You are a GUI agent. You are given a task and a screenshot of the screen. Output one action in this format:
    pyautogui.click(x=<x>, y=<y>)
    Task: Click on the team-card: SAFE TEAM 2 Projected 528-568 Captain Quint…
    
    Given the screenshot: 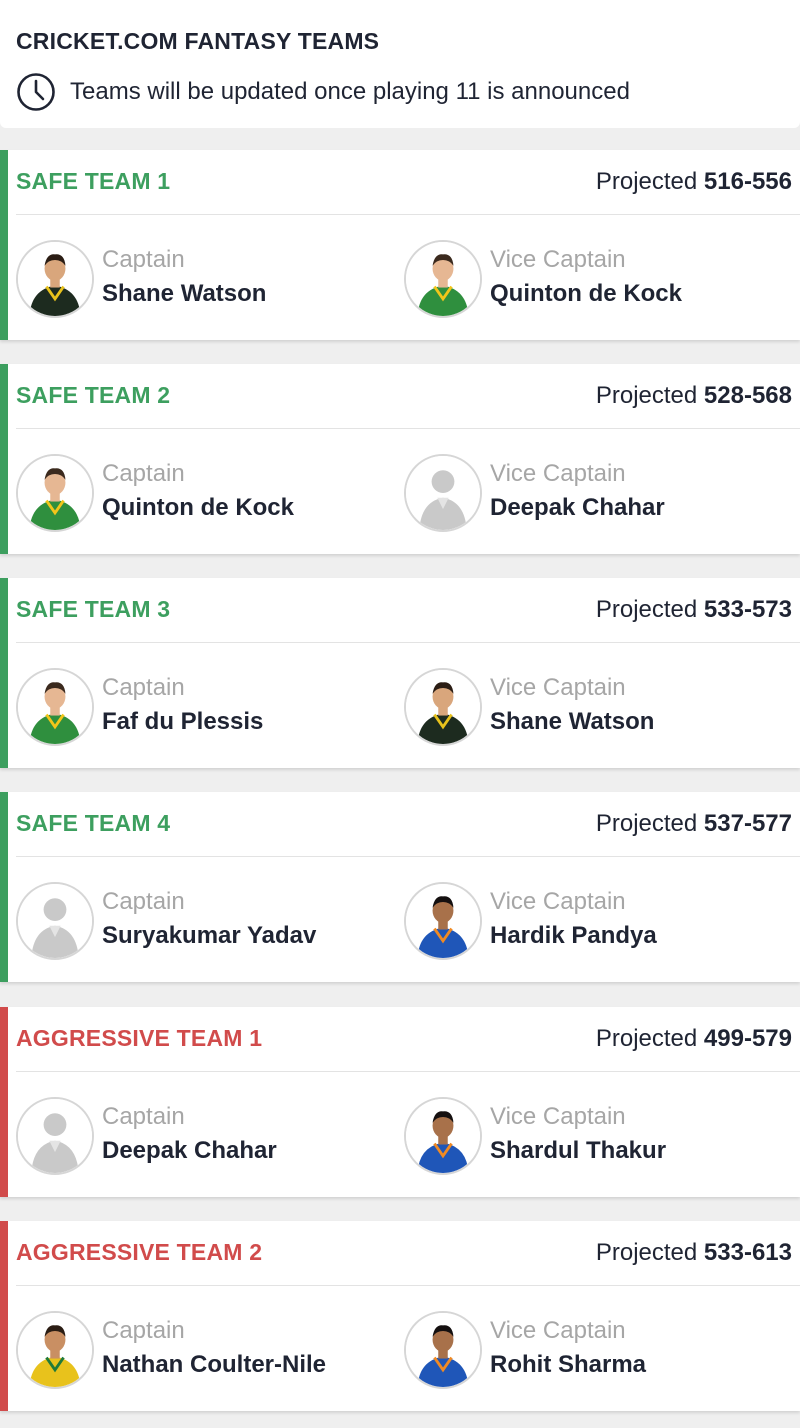 What is the action you would take?
    pyautogui.click(x=400, y=459)
    